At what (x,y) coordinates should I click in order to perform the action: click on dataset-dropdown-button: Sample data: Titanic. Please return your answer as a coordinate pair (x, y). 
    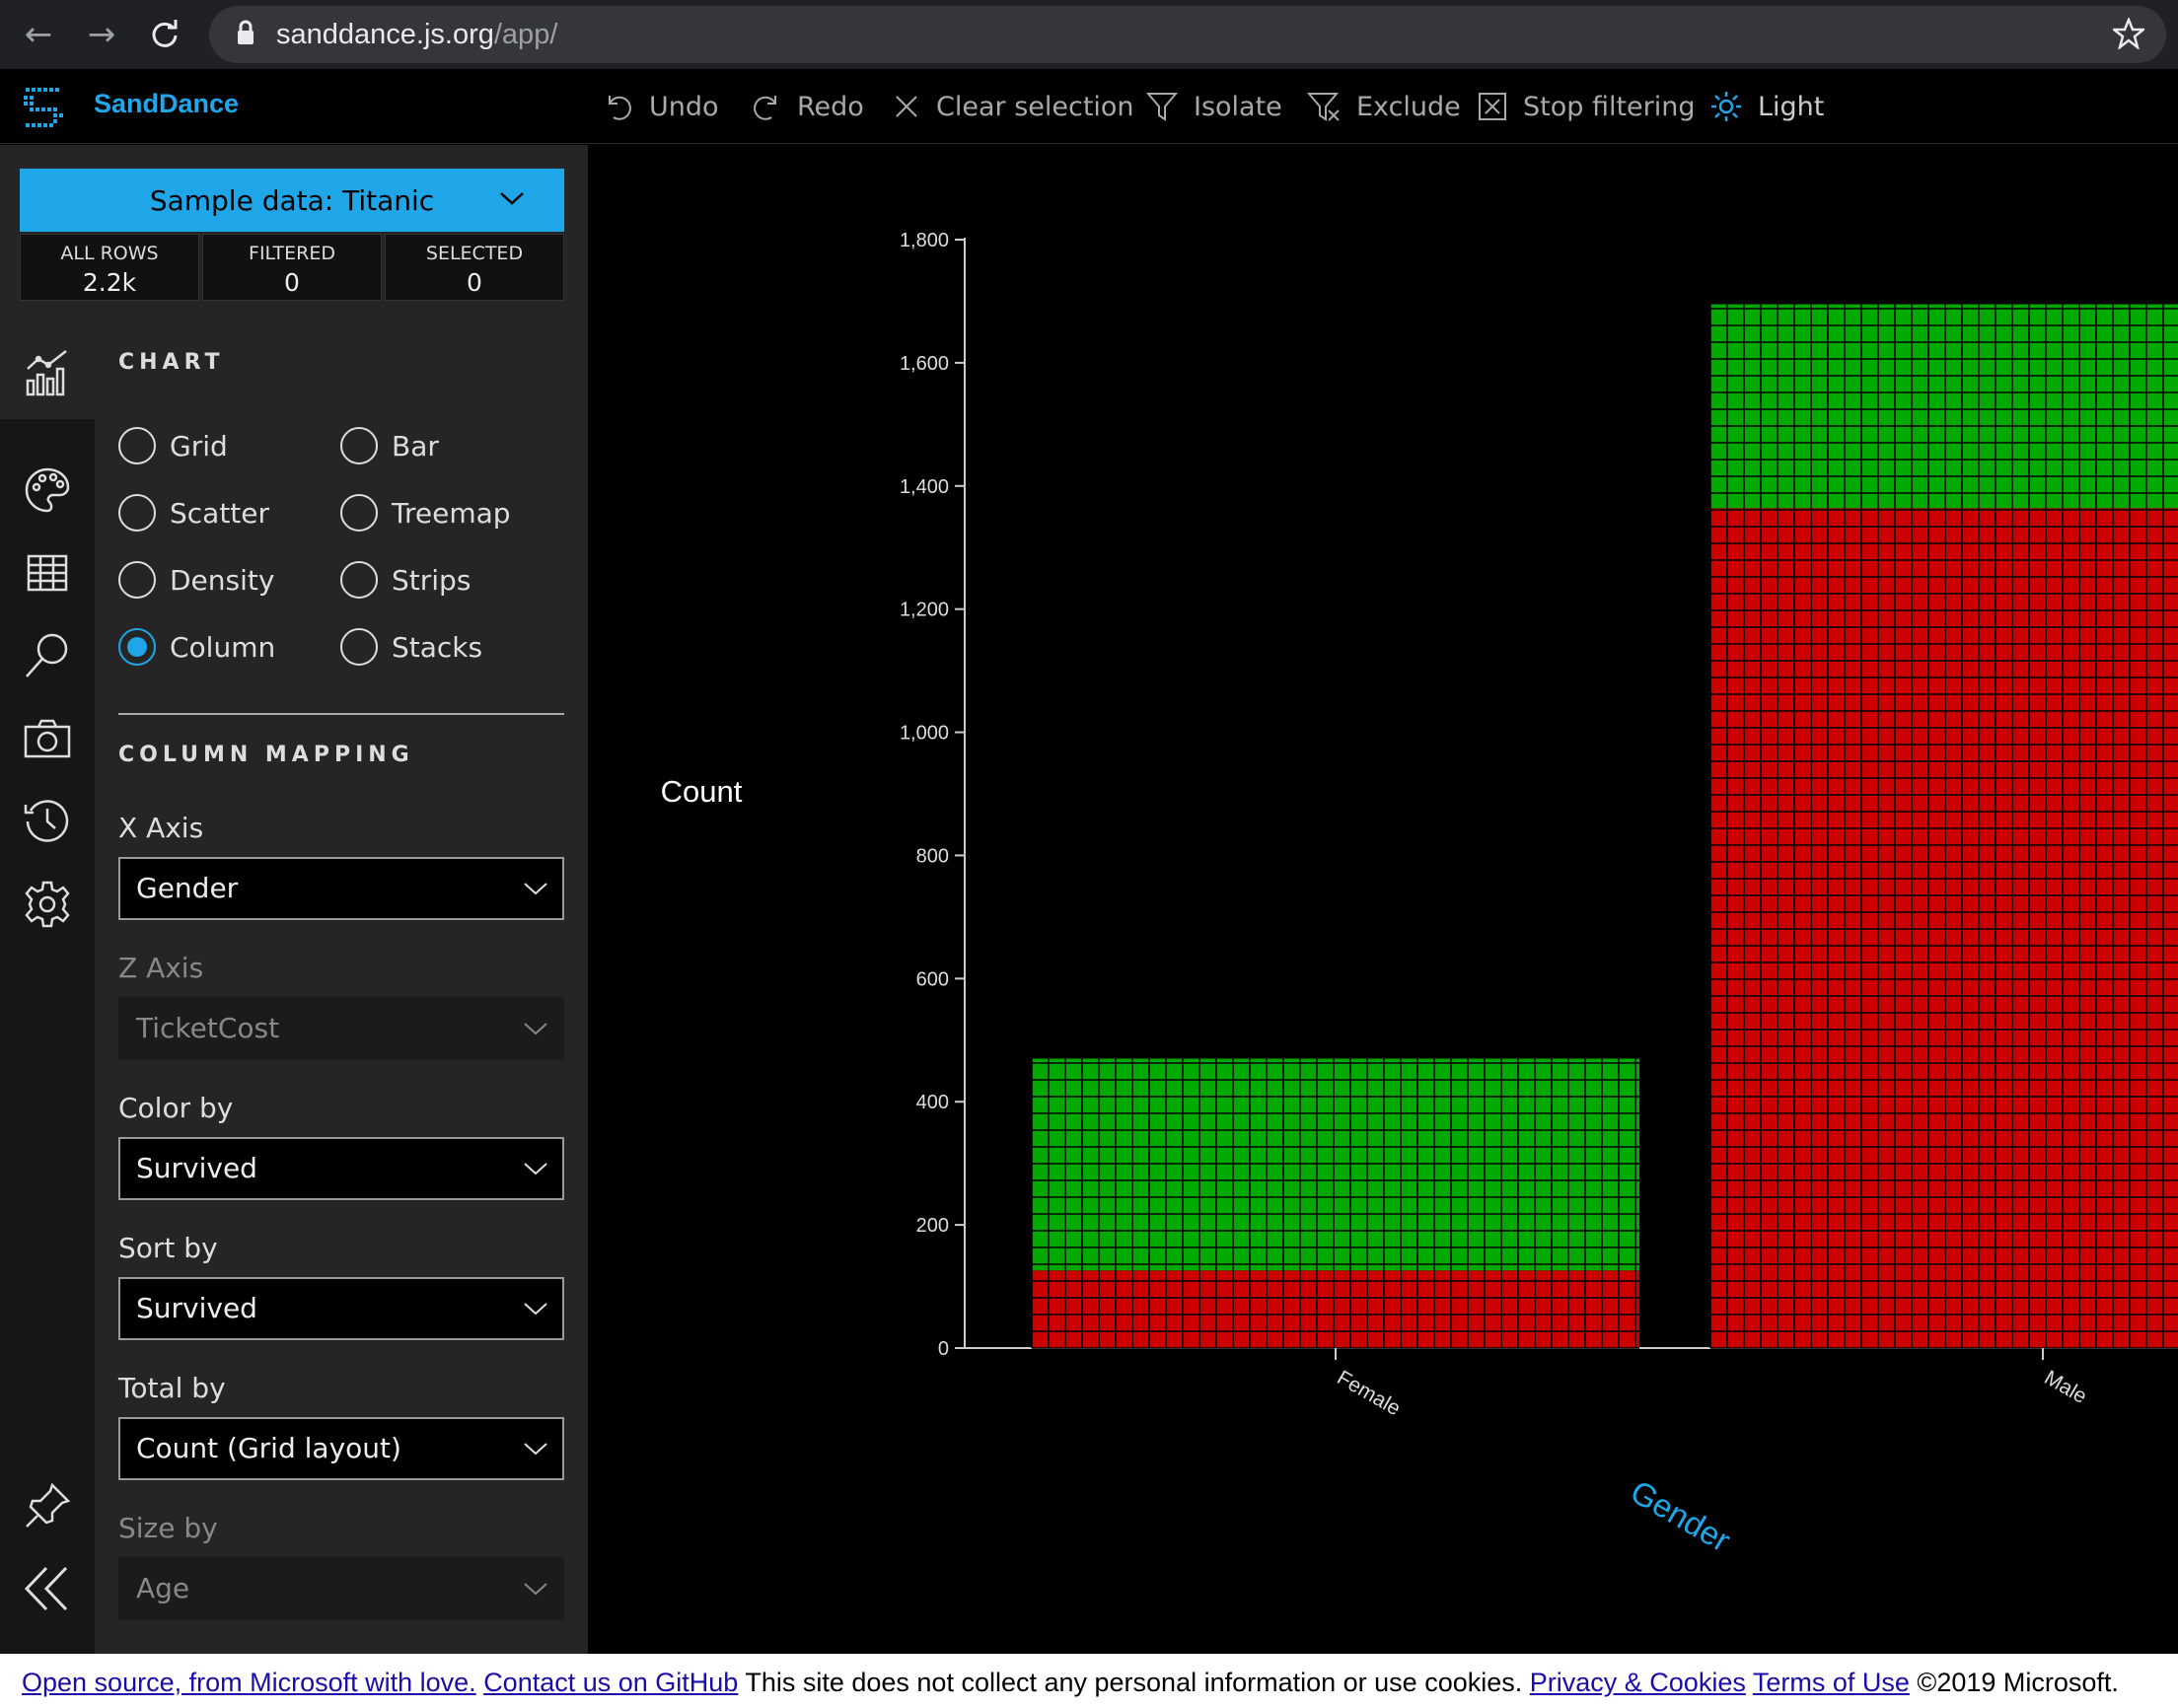
    Looking at the image, I should click on (292, 200).